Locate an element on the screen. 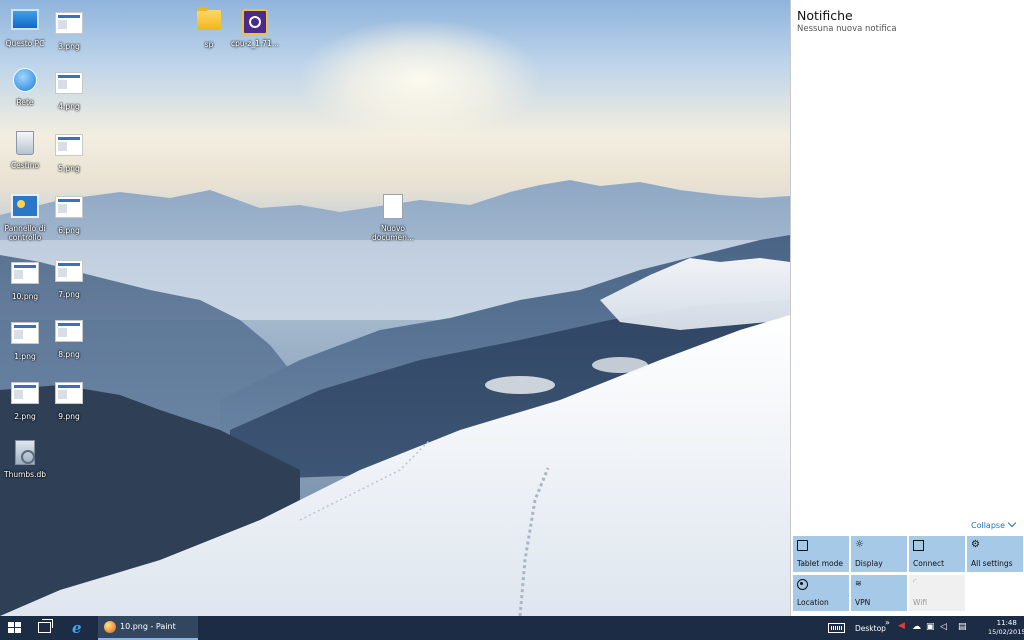 The image size is (1024, 640). desktop-icon-label: 9.png is located at coordinates (69, 416).